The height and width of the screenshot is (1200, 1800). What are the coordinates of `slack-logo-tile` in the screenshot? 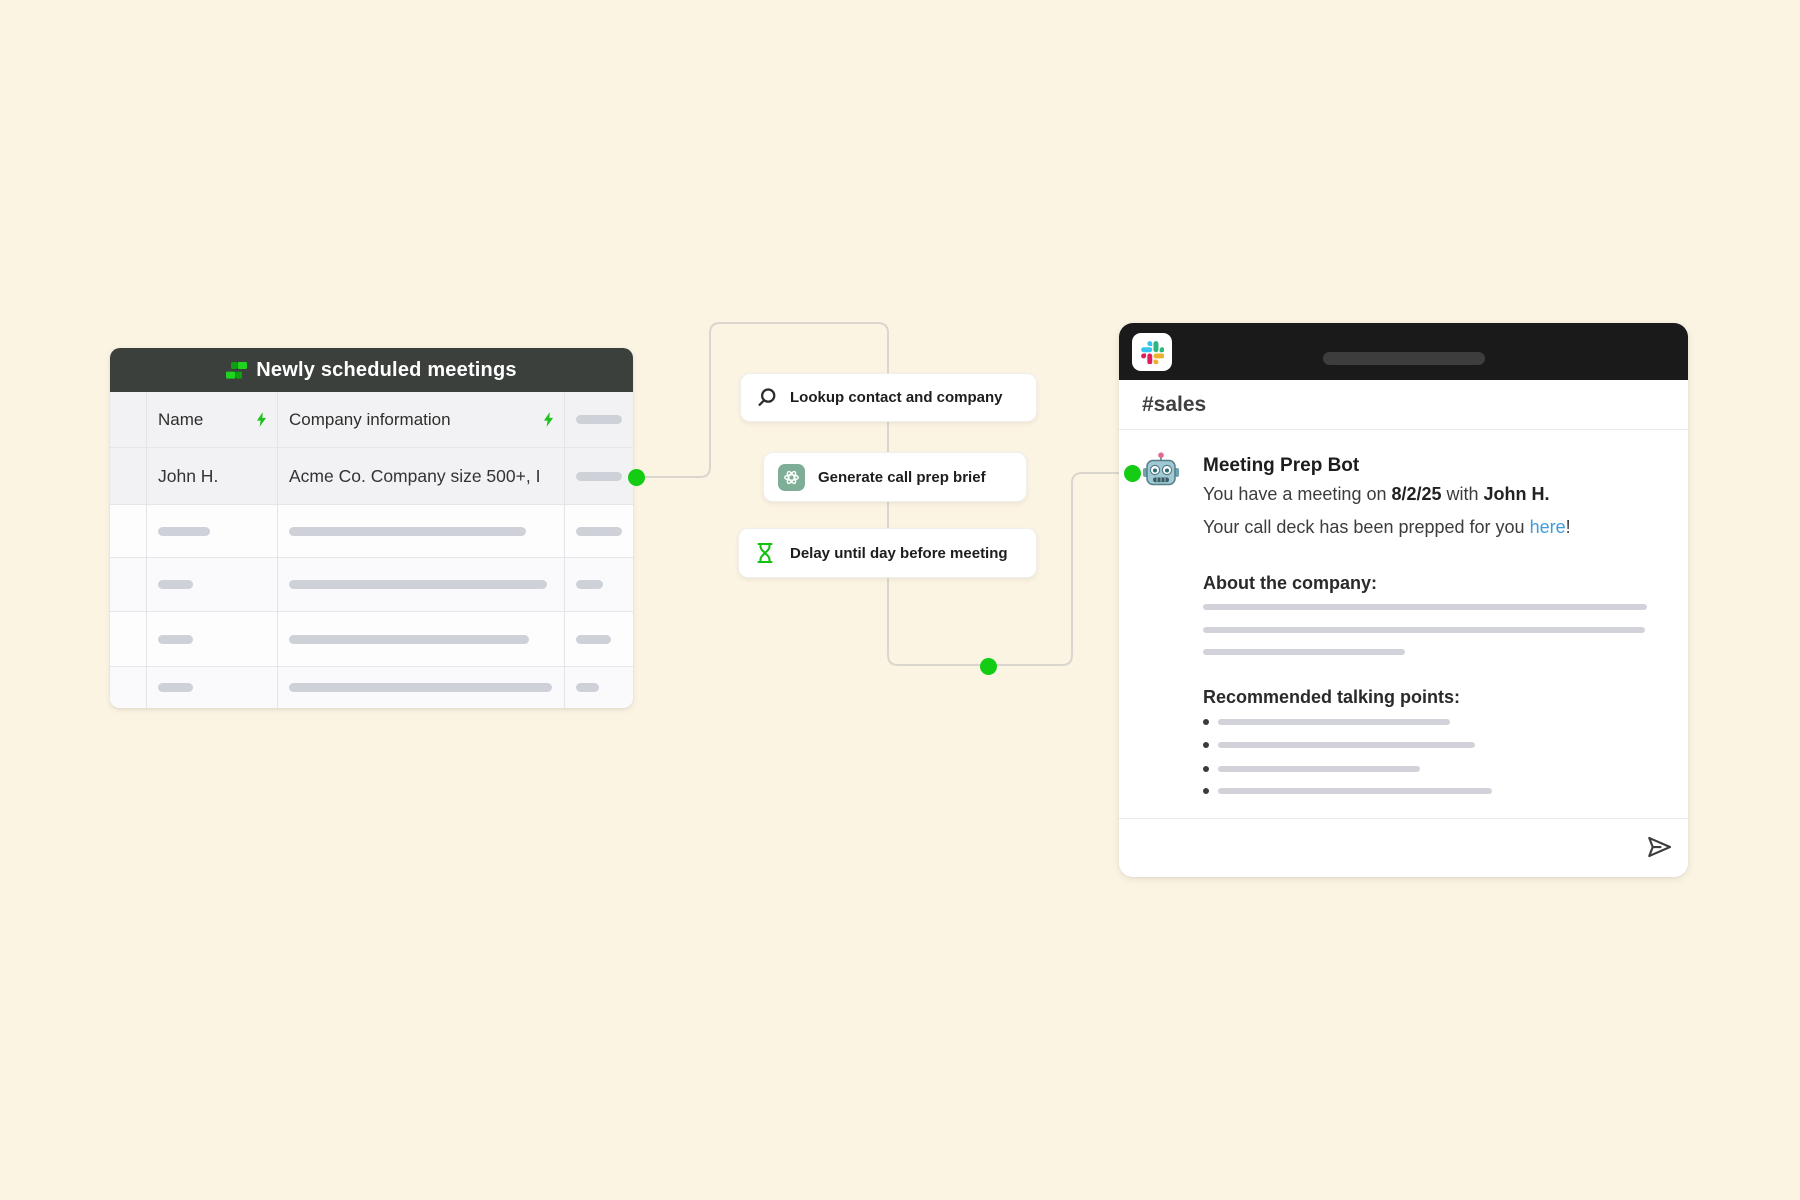 It's located at (1152, 352).